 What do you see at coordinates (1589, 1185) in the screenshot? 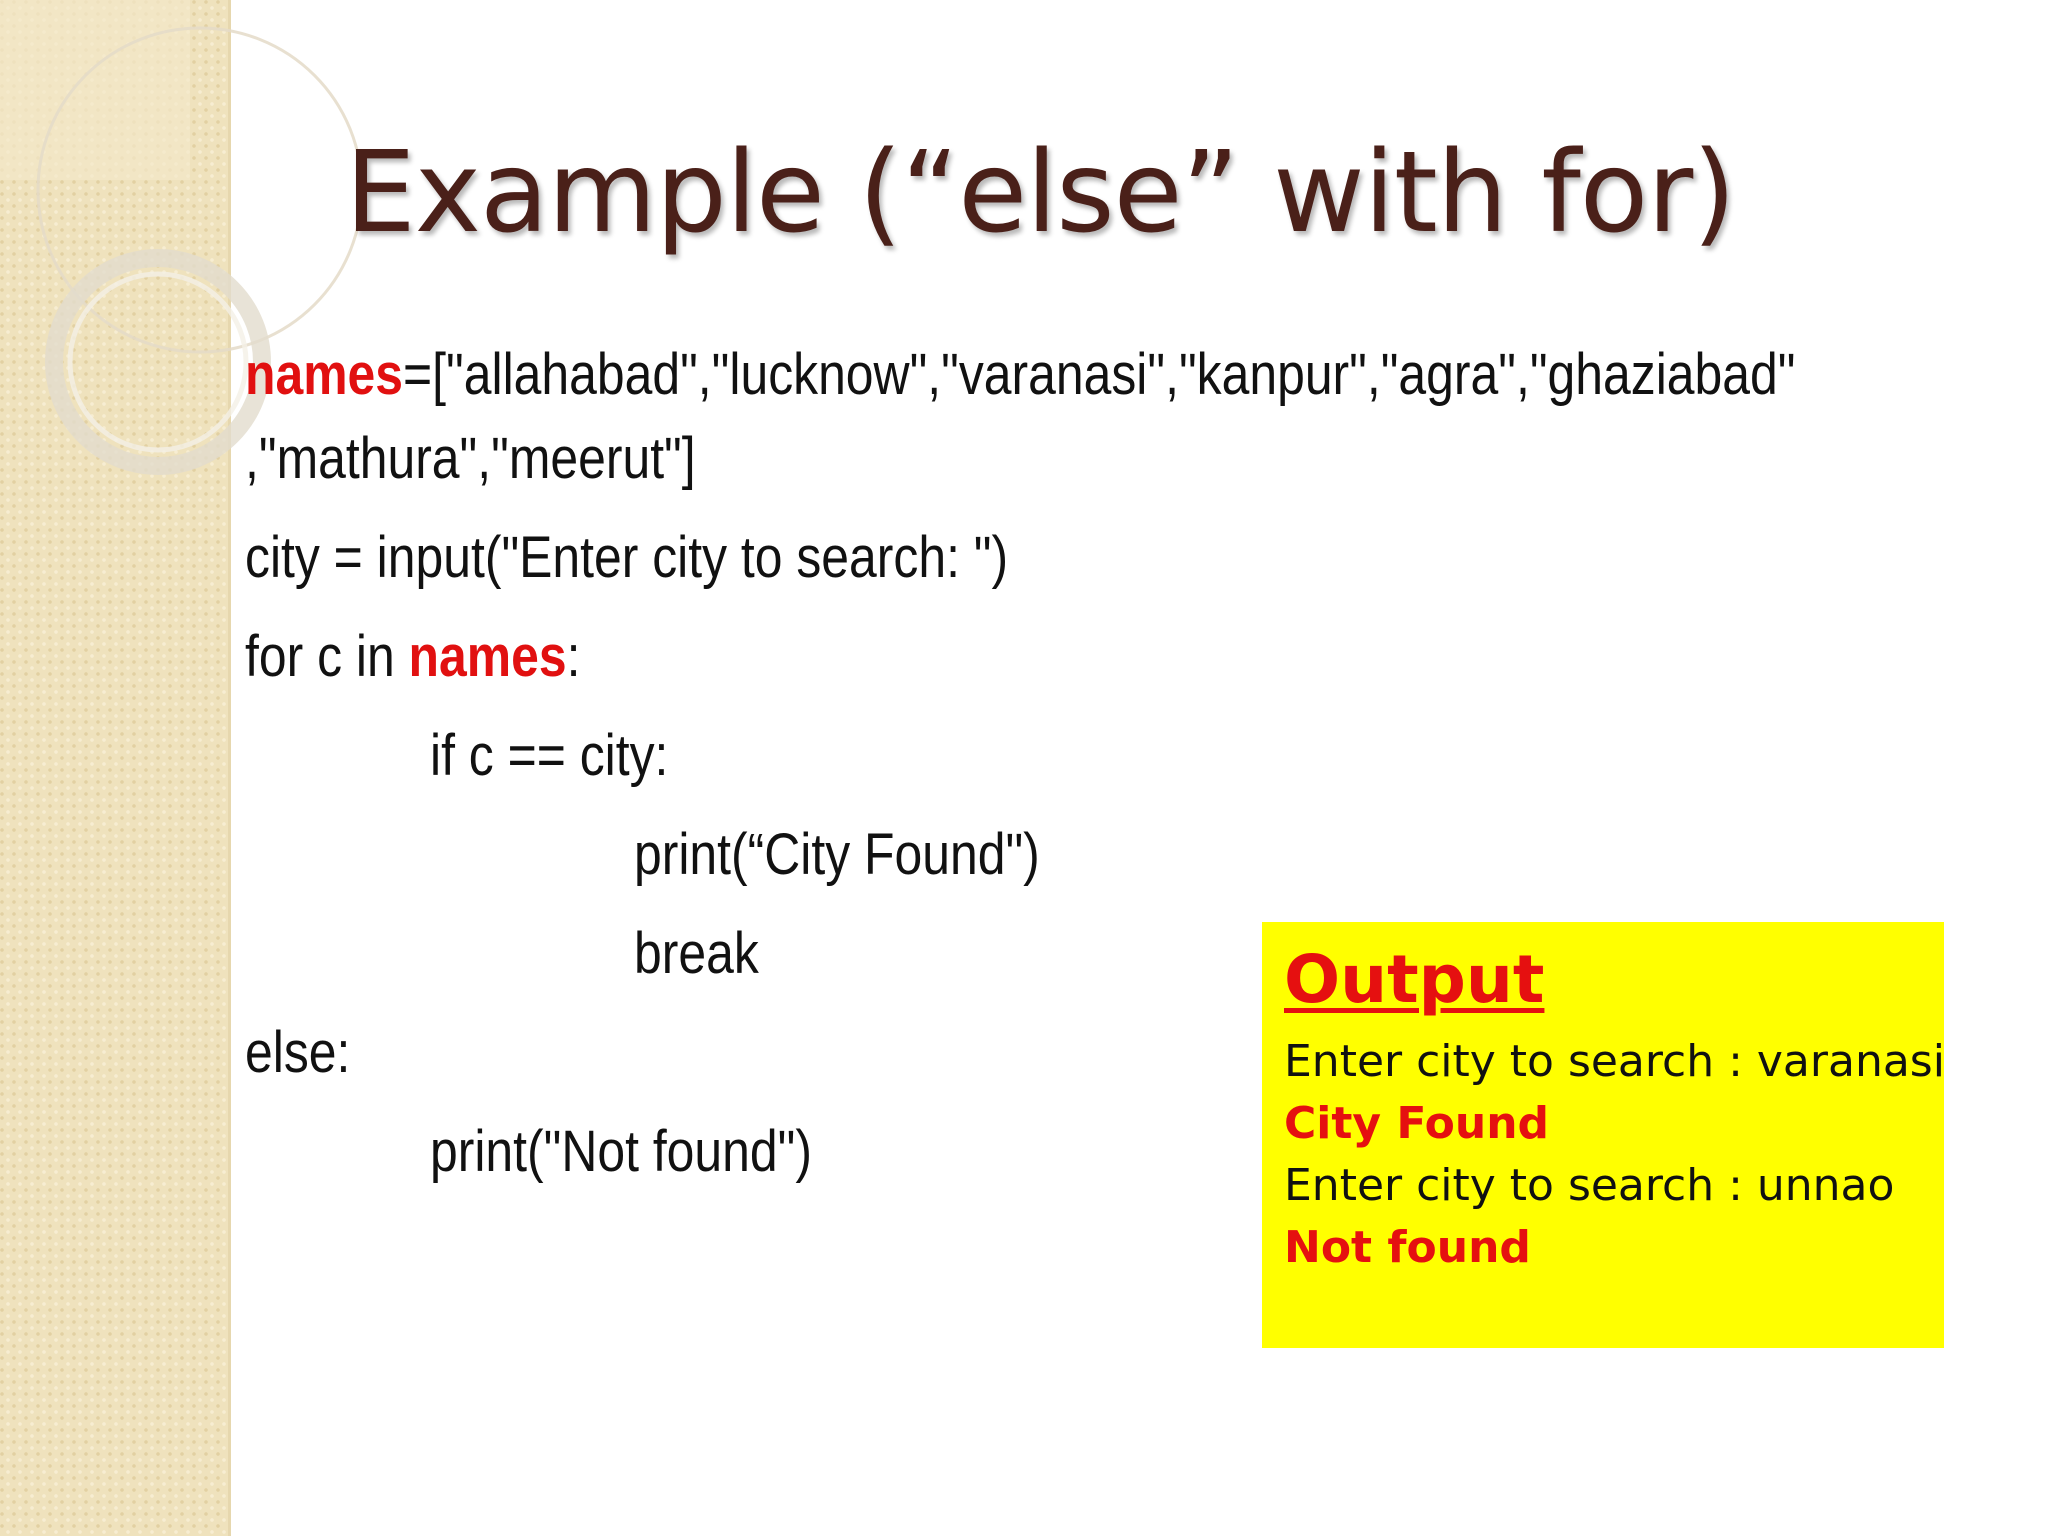
I see `output-line-prompt-2: Enter city to search : unnao` at bounding box center [1589, 1185].